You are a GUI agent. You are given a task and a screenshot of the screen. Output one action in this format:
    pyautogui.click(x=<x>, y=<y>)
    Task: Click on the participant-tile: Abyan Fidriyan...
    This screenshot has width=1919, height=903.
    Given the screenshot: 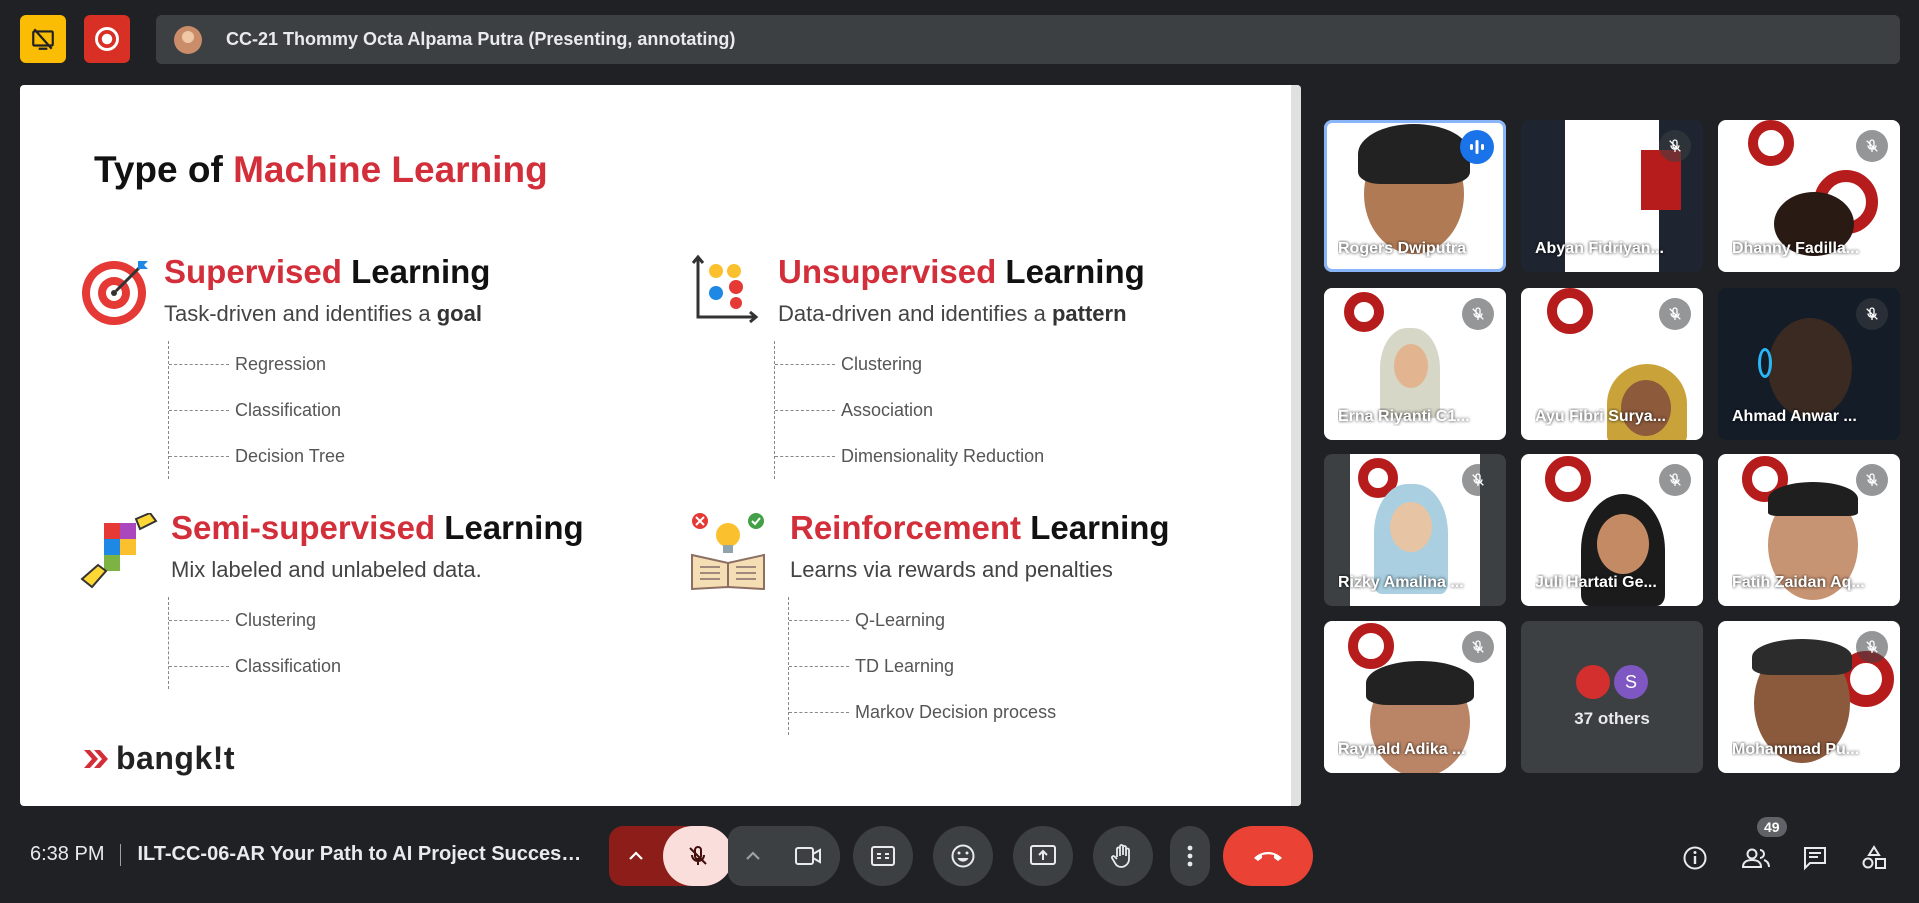 What is the action you would take?
    pyautogui.click(x=1612, y=196)
    